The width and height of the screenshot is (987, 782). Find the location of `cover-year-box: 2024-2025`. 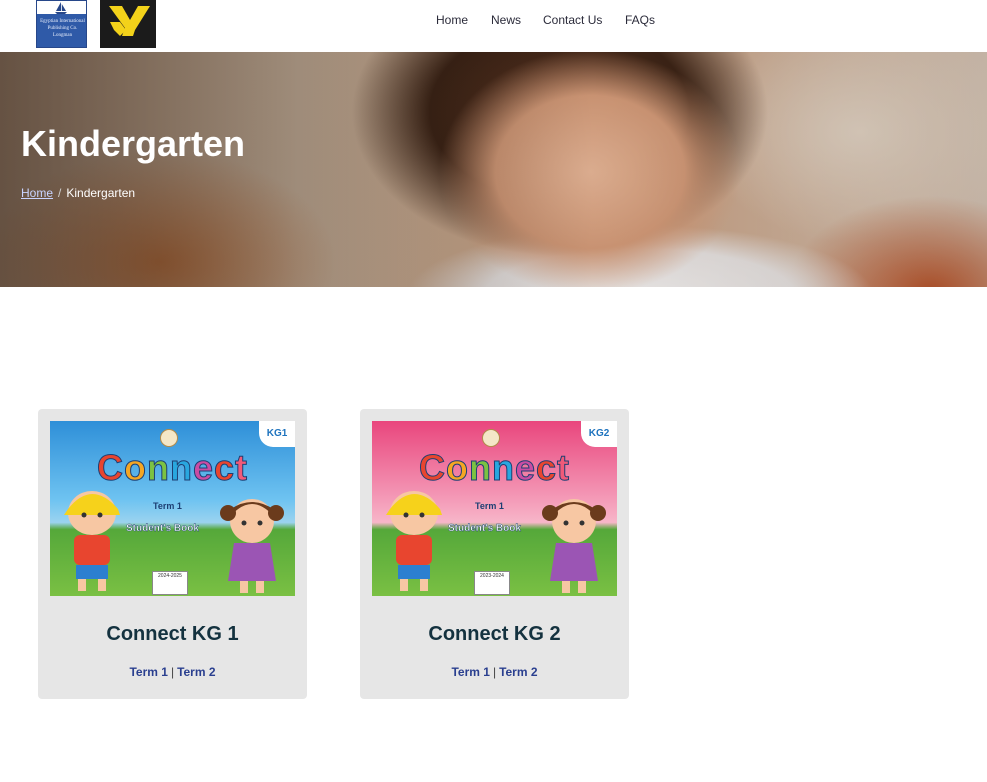

cover-year-box: 2024-2025 is located at coordinates (170, 583).